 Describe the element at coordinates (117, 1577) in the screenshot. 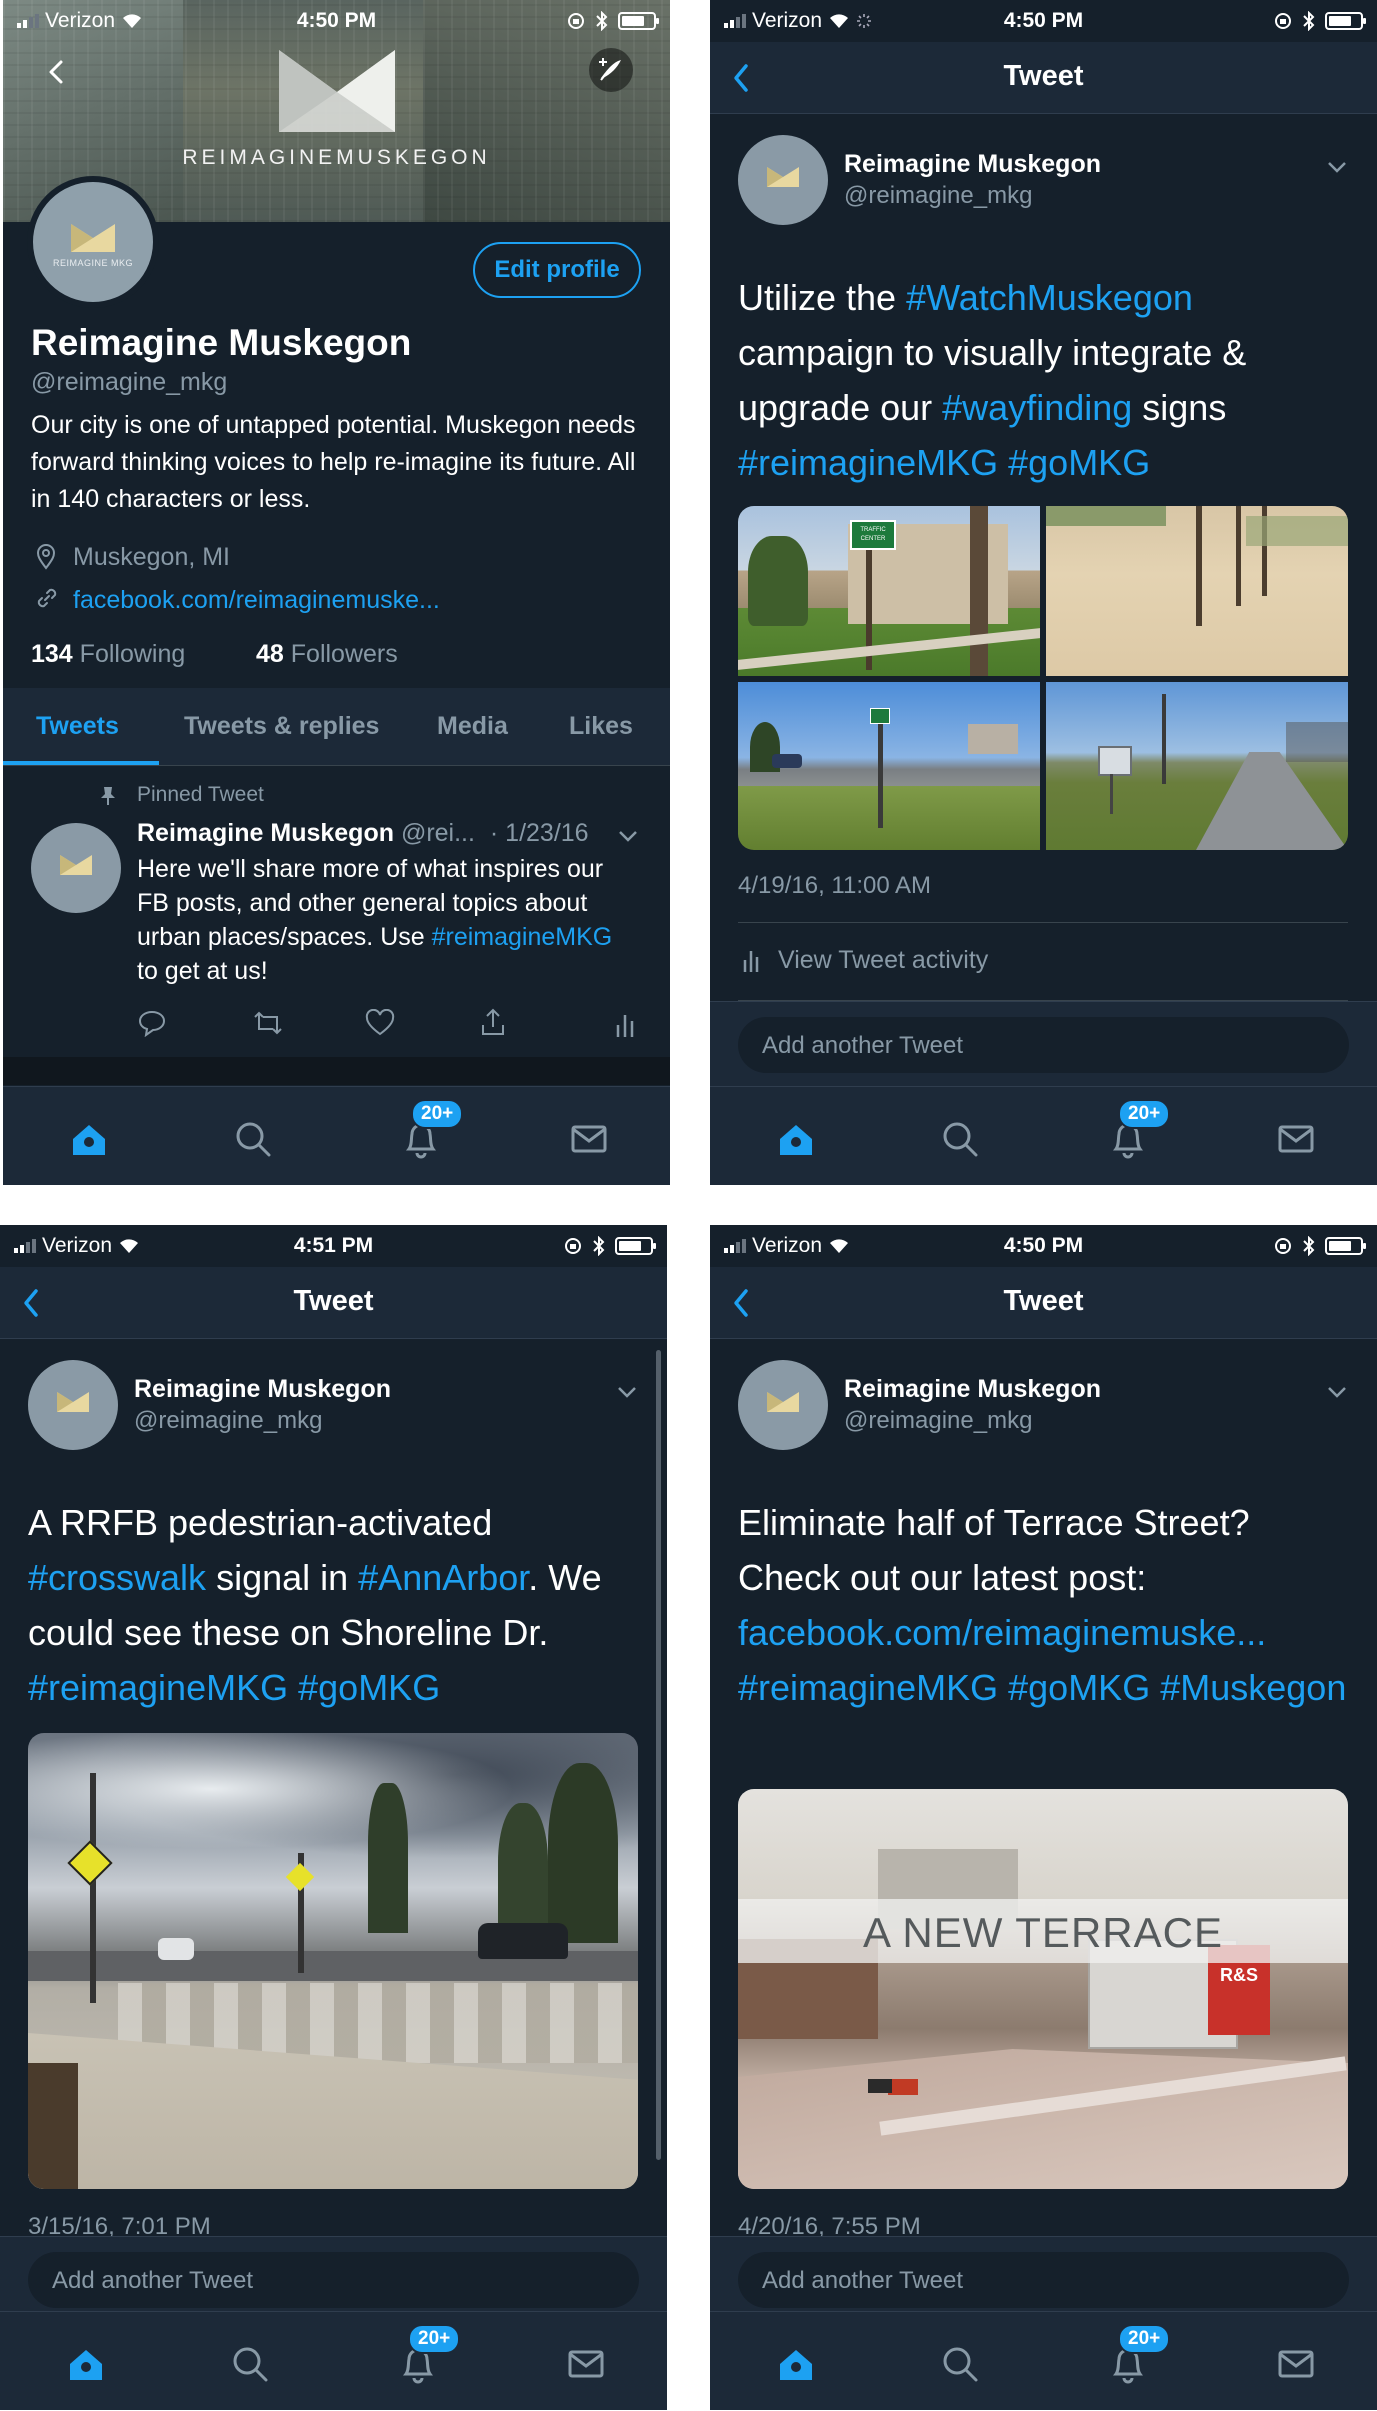

I see `hashtag-crosswalk: #crosswalk` at that location.